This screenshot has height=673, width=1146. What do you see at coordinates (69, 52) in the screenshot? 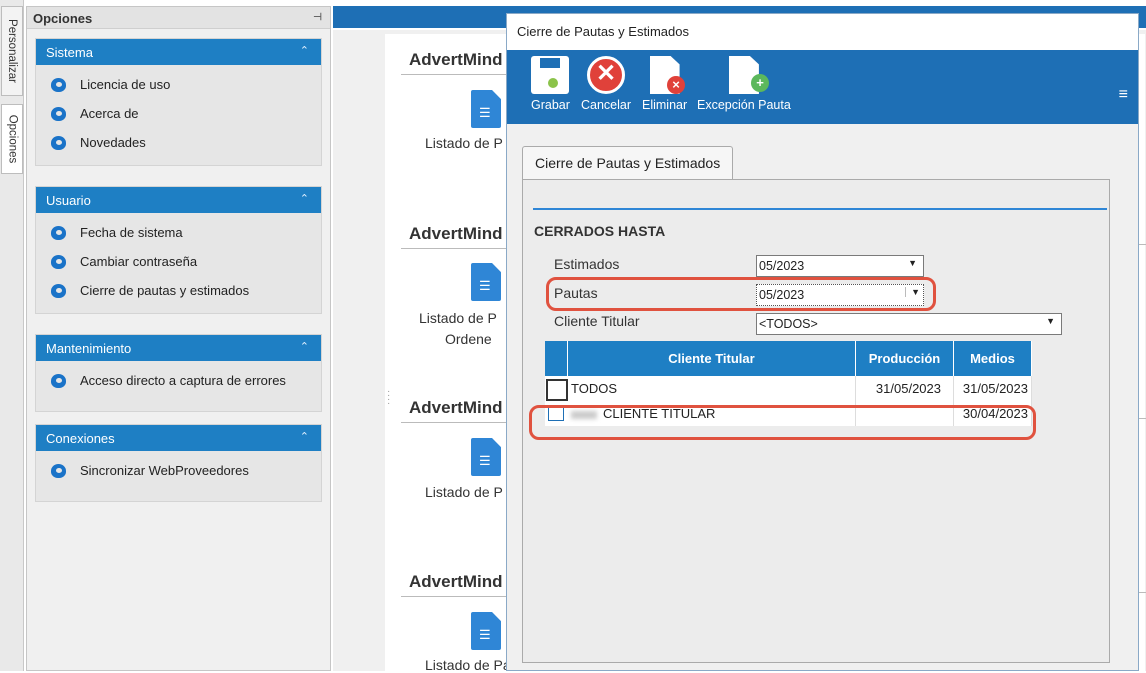
I see `group-title: Sistema` at bounding box center [69, 52].